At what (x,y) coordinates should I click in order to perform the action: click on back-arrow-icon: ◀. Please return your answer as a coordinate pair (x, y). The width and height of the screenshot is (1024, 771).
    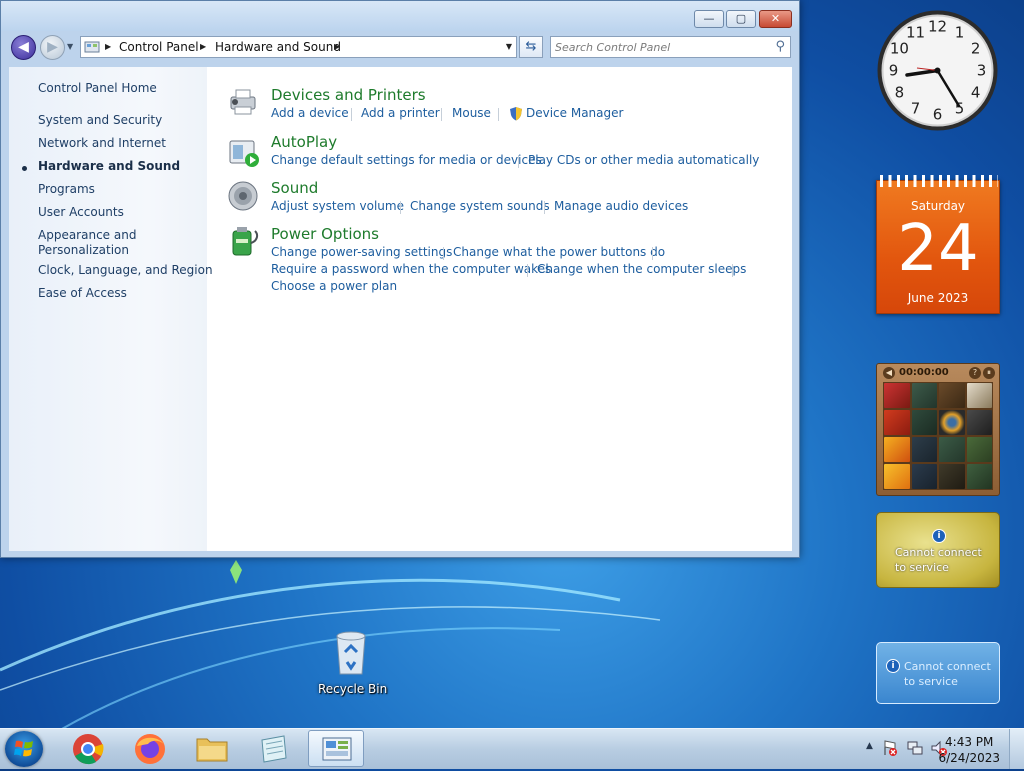
    Looking at the image, I should click on (23, 47).